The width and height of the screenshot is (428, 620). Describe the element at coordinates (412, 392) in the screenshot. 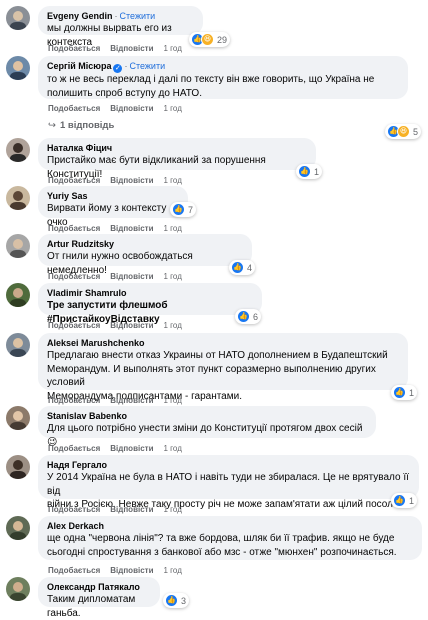

I see `reaction-count: 1` at that location.